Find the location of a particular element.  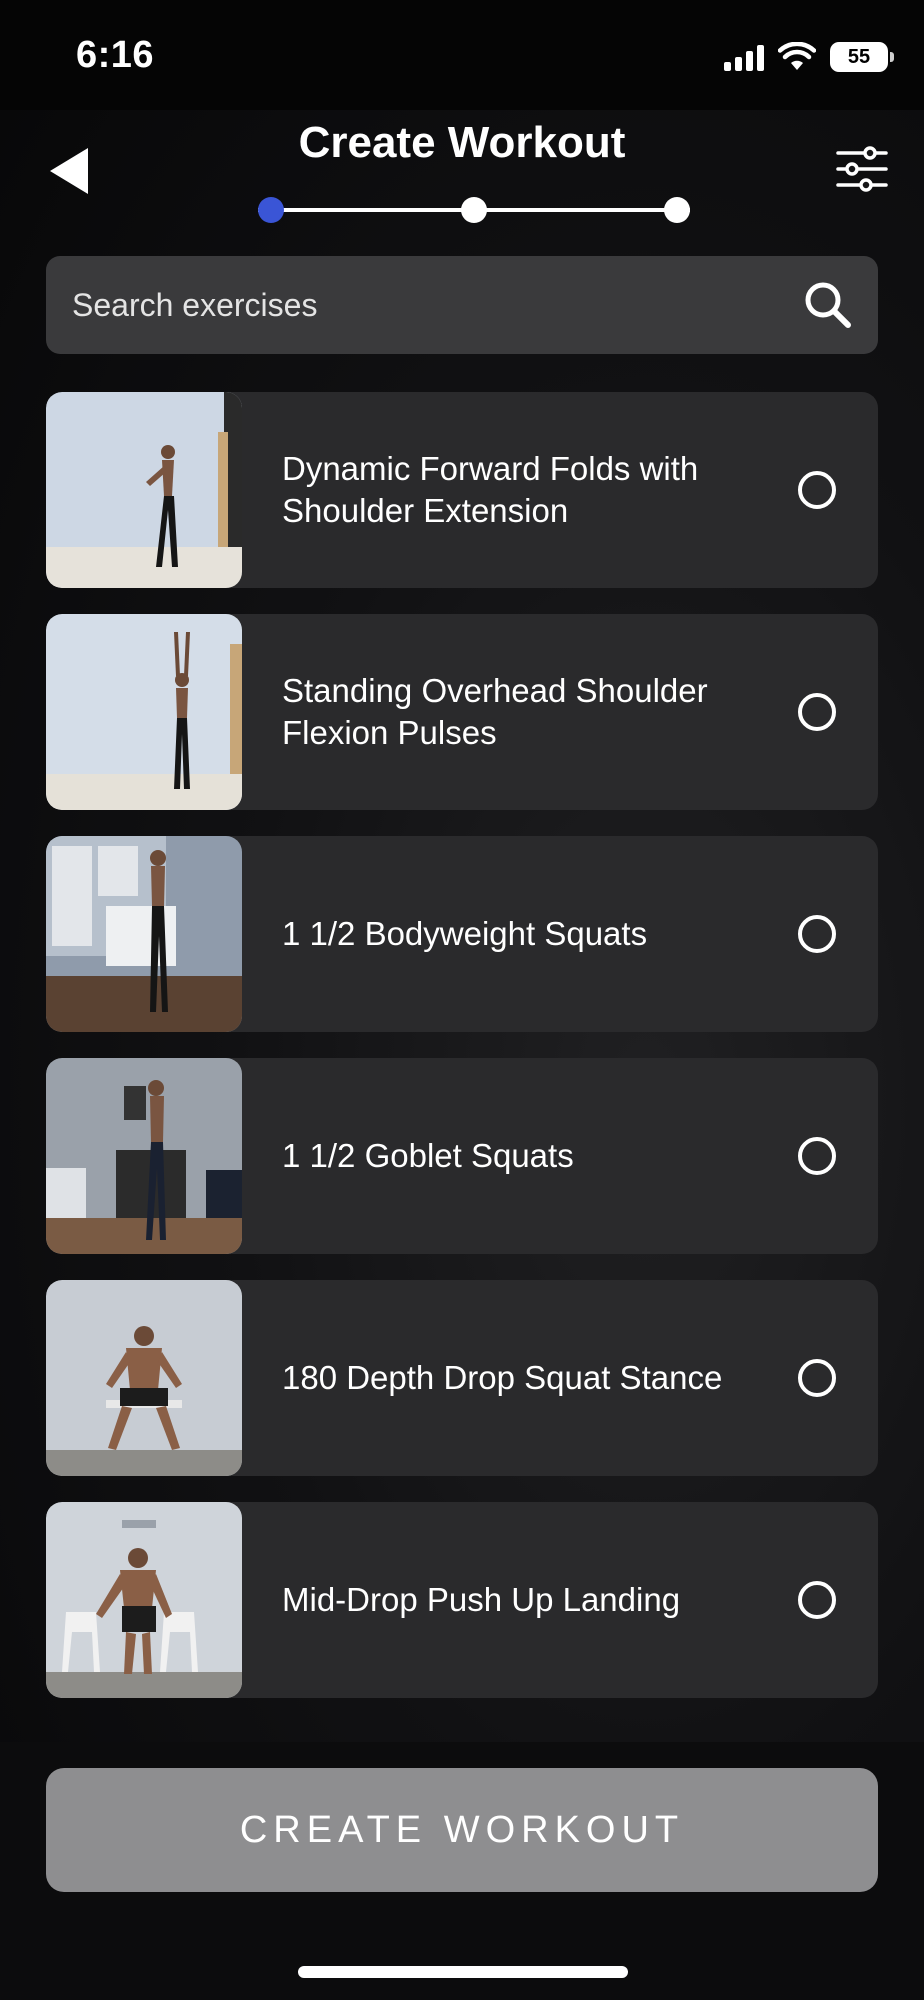

exercise-item: 180 Depth Drop Squat Stance is located at coordinates (462, 1378).